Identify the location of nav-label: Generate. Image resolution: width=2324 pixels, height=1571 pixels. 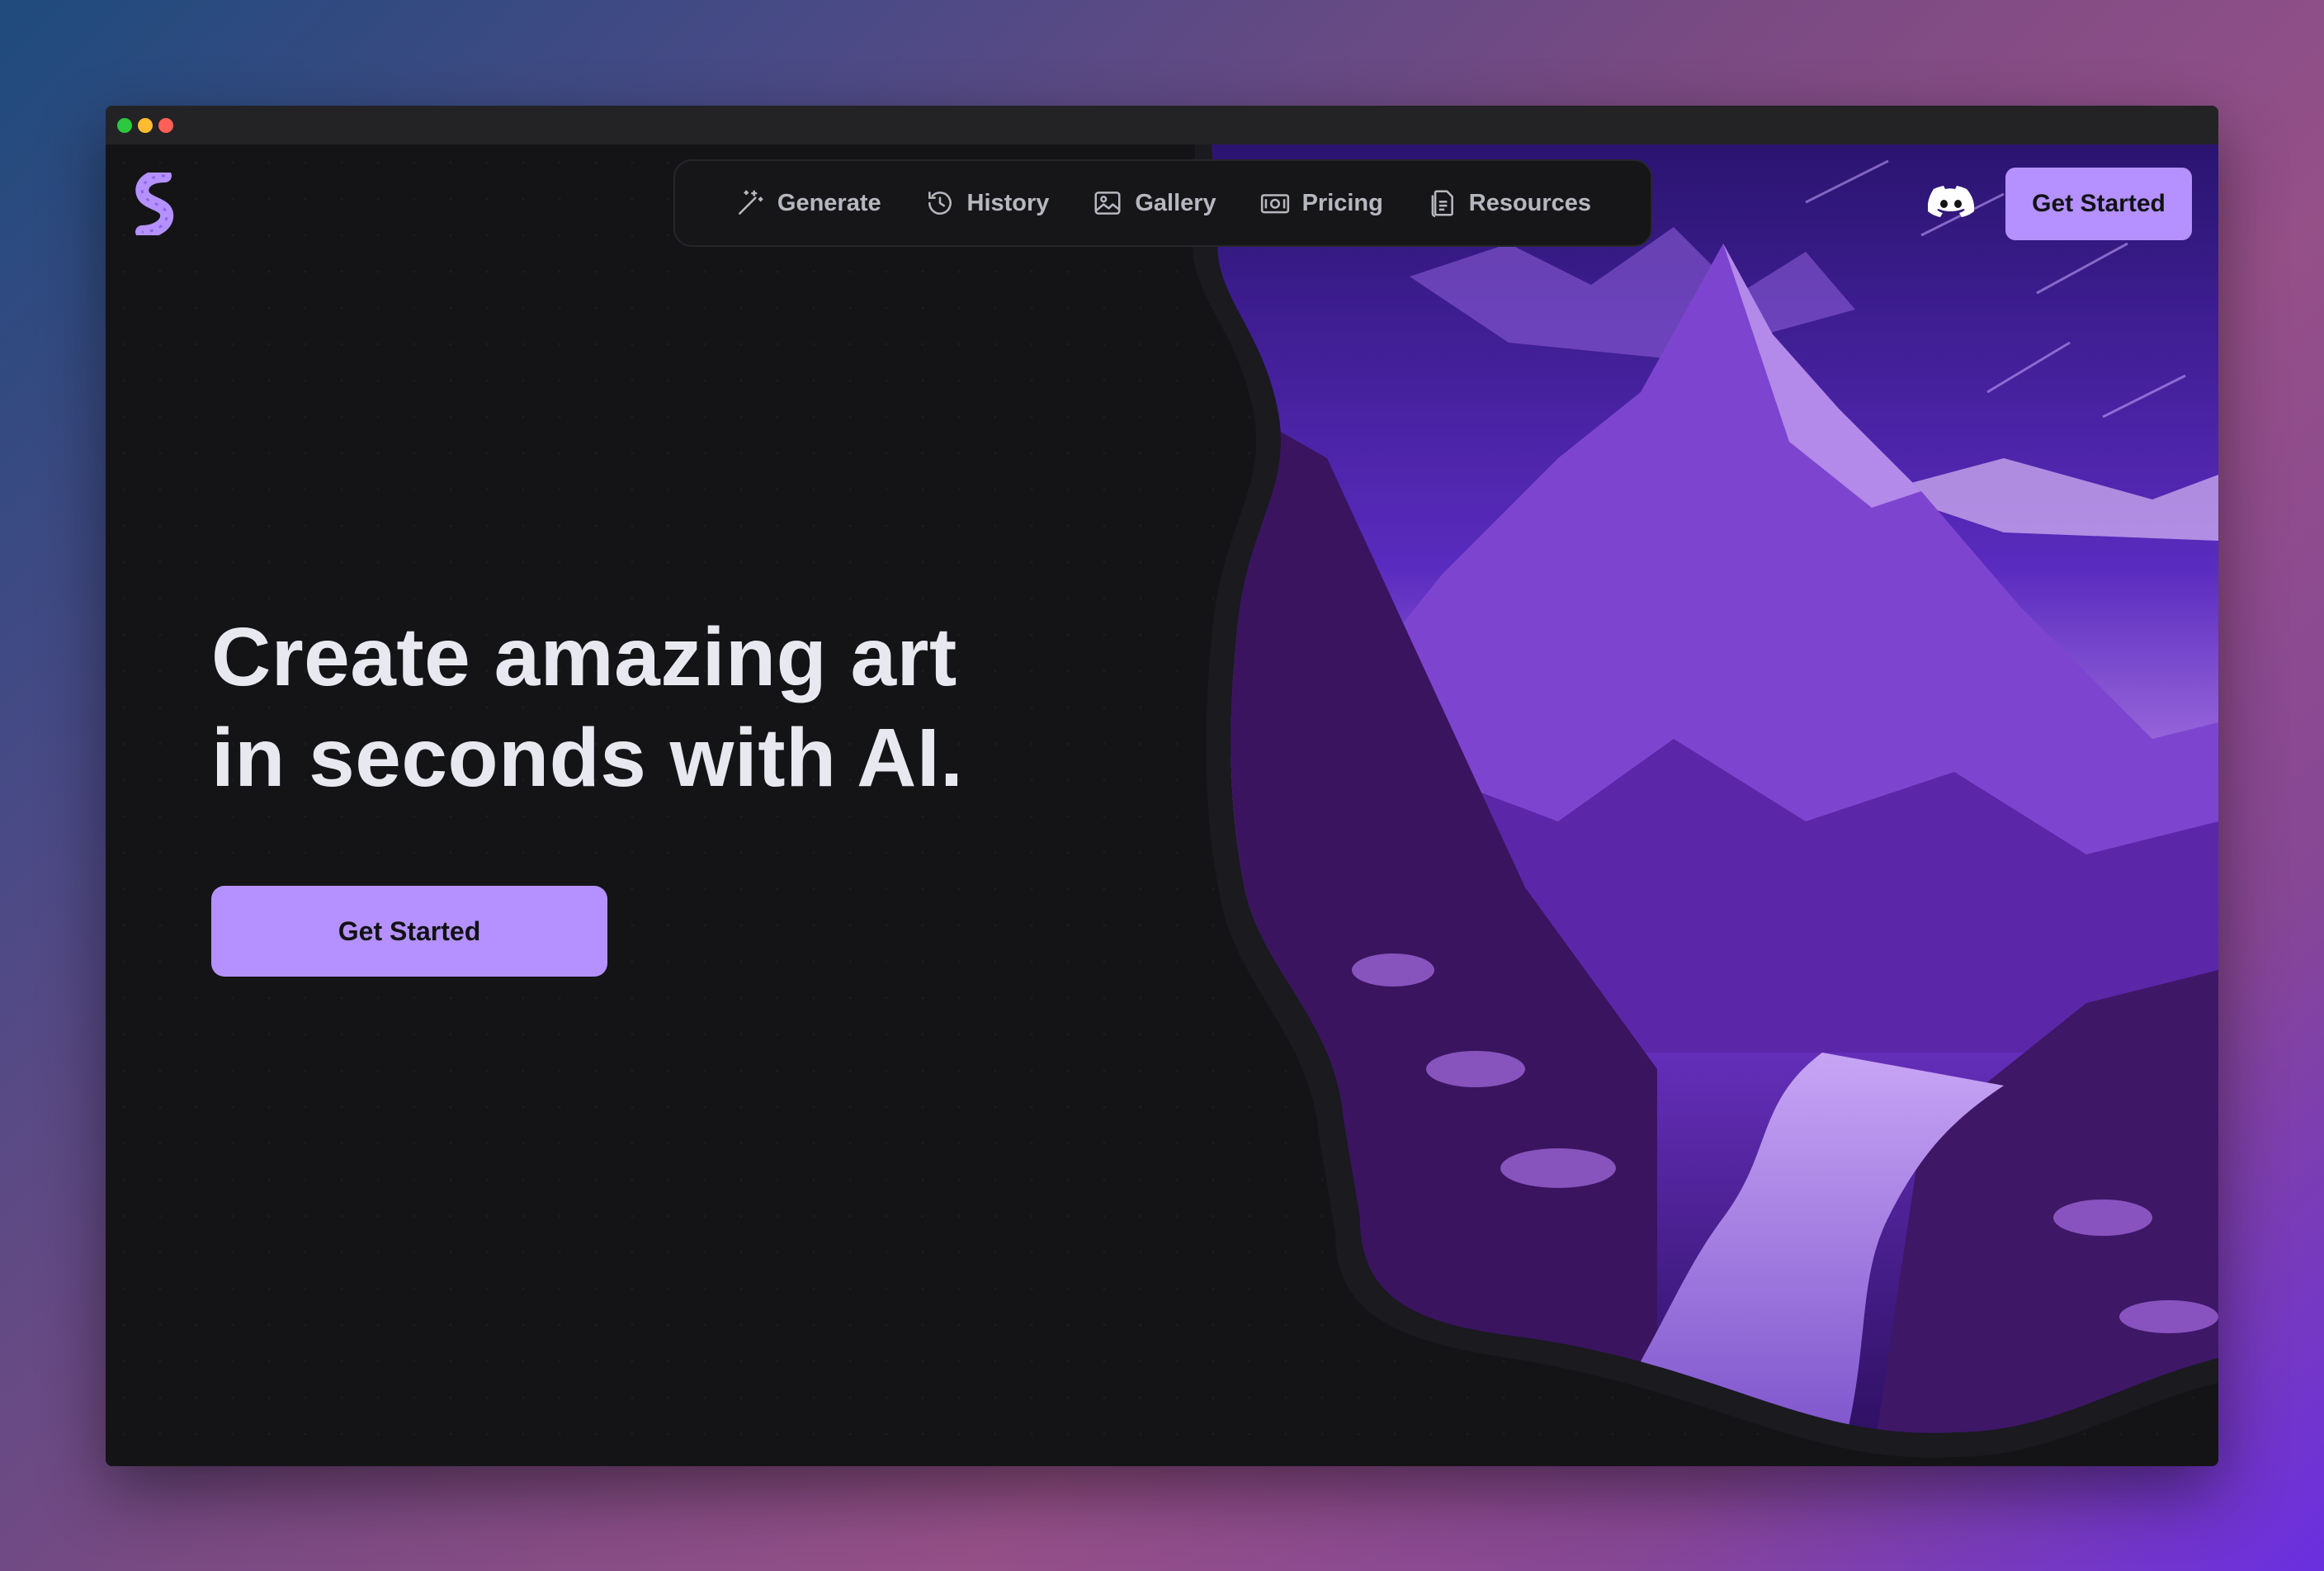
(829, 202).